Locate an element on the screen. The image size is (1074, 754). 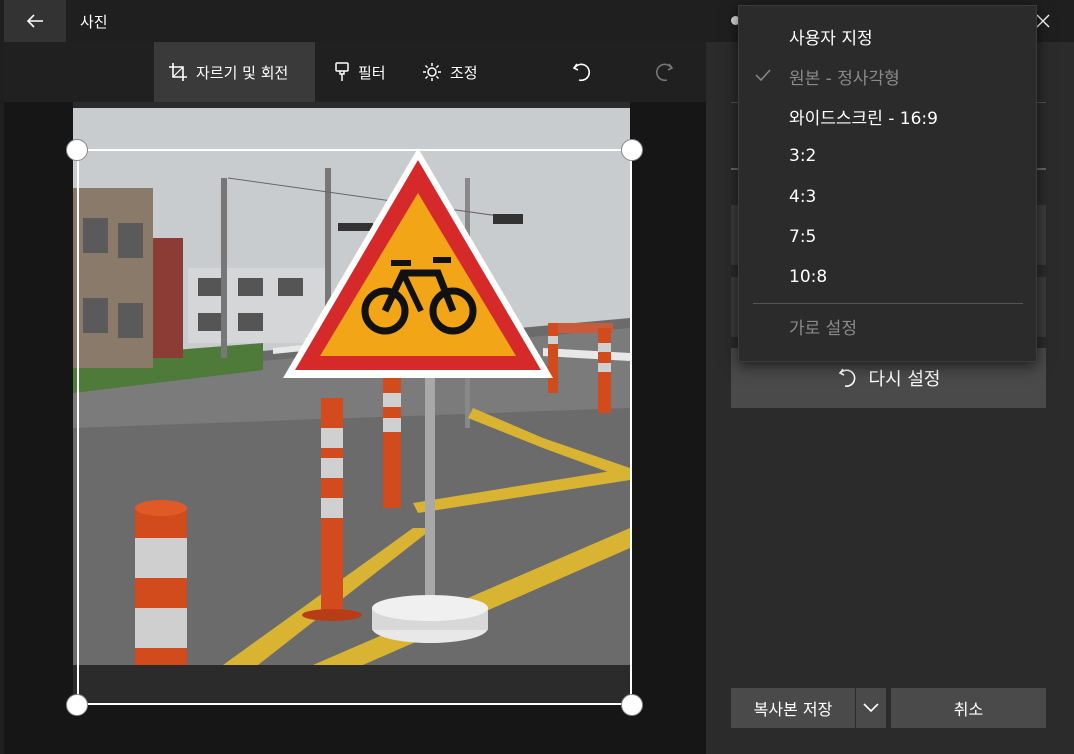
save-copy-label: 복사본 저장 is located at coordinates (793, 709).